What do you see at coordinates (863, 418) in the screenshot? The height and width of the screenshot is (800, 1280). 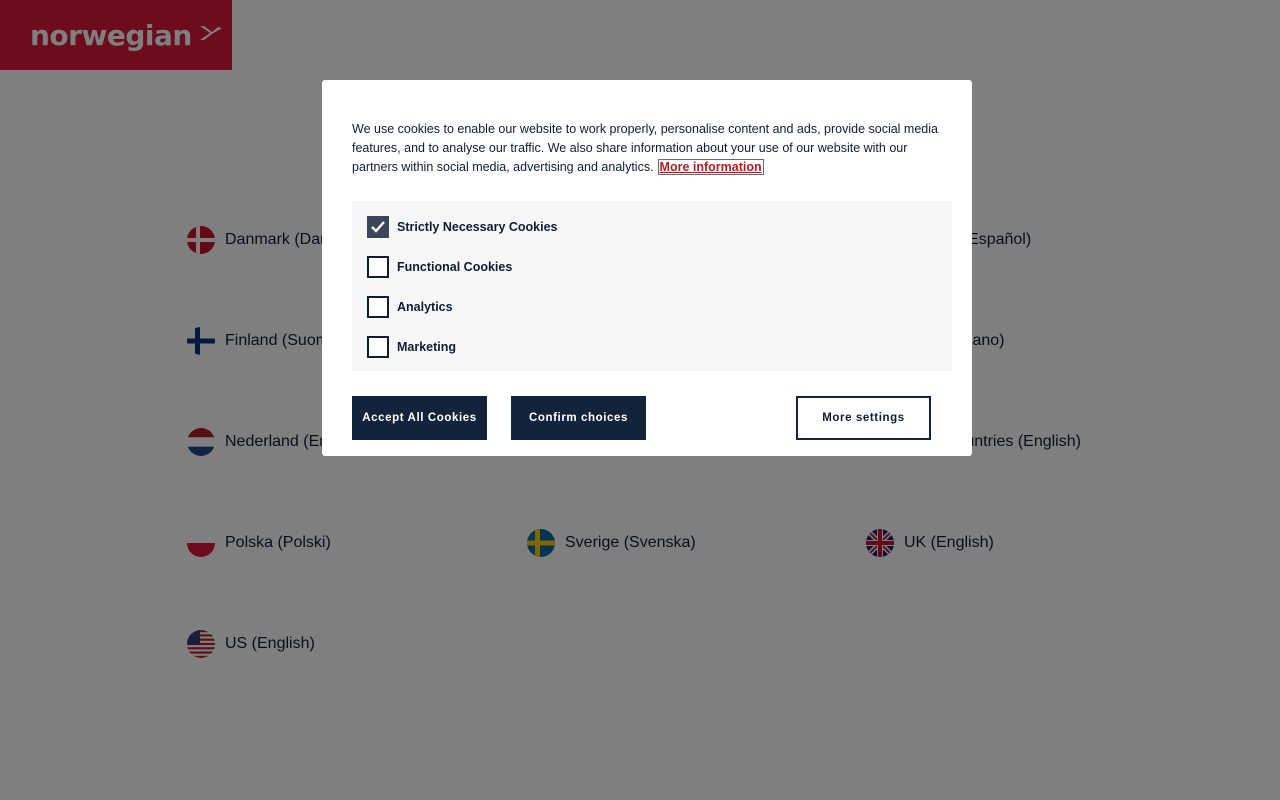 I see `more-settings-button: More settings` at bounding box center [863, 418].